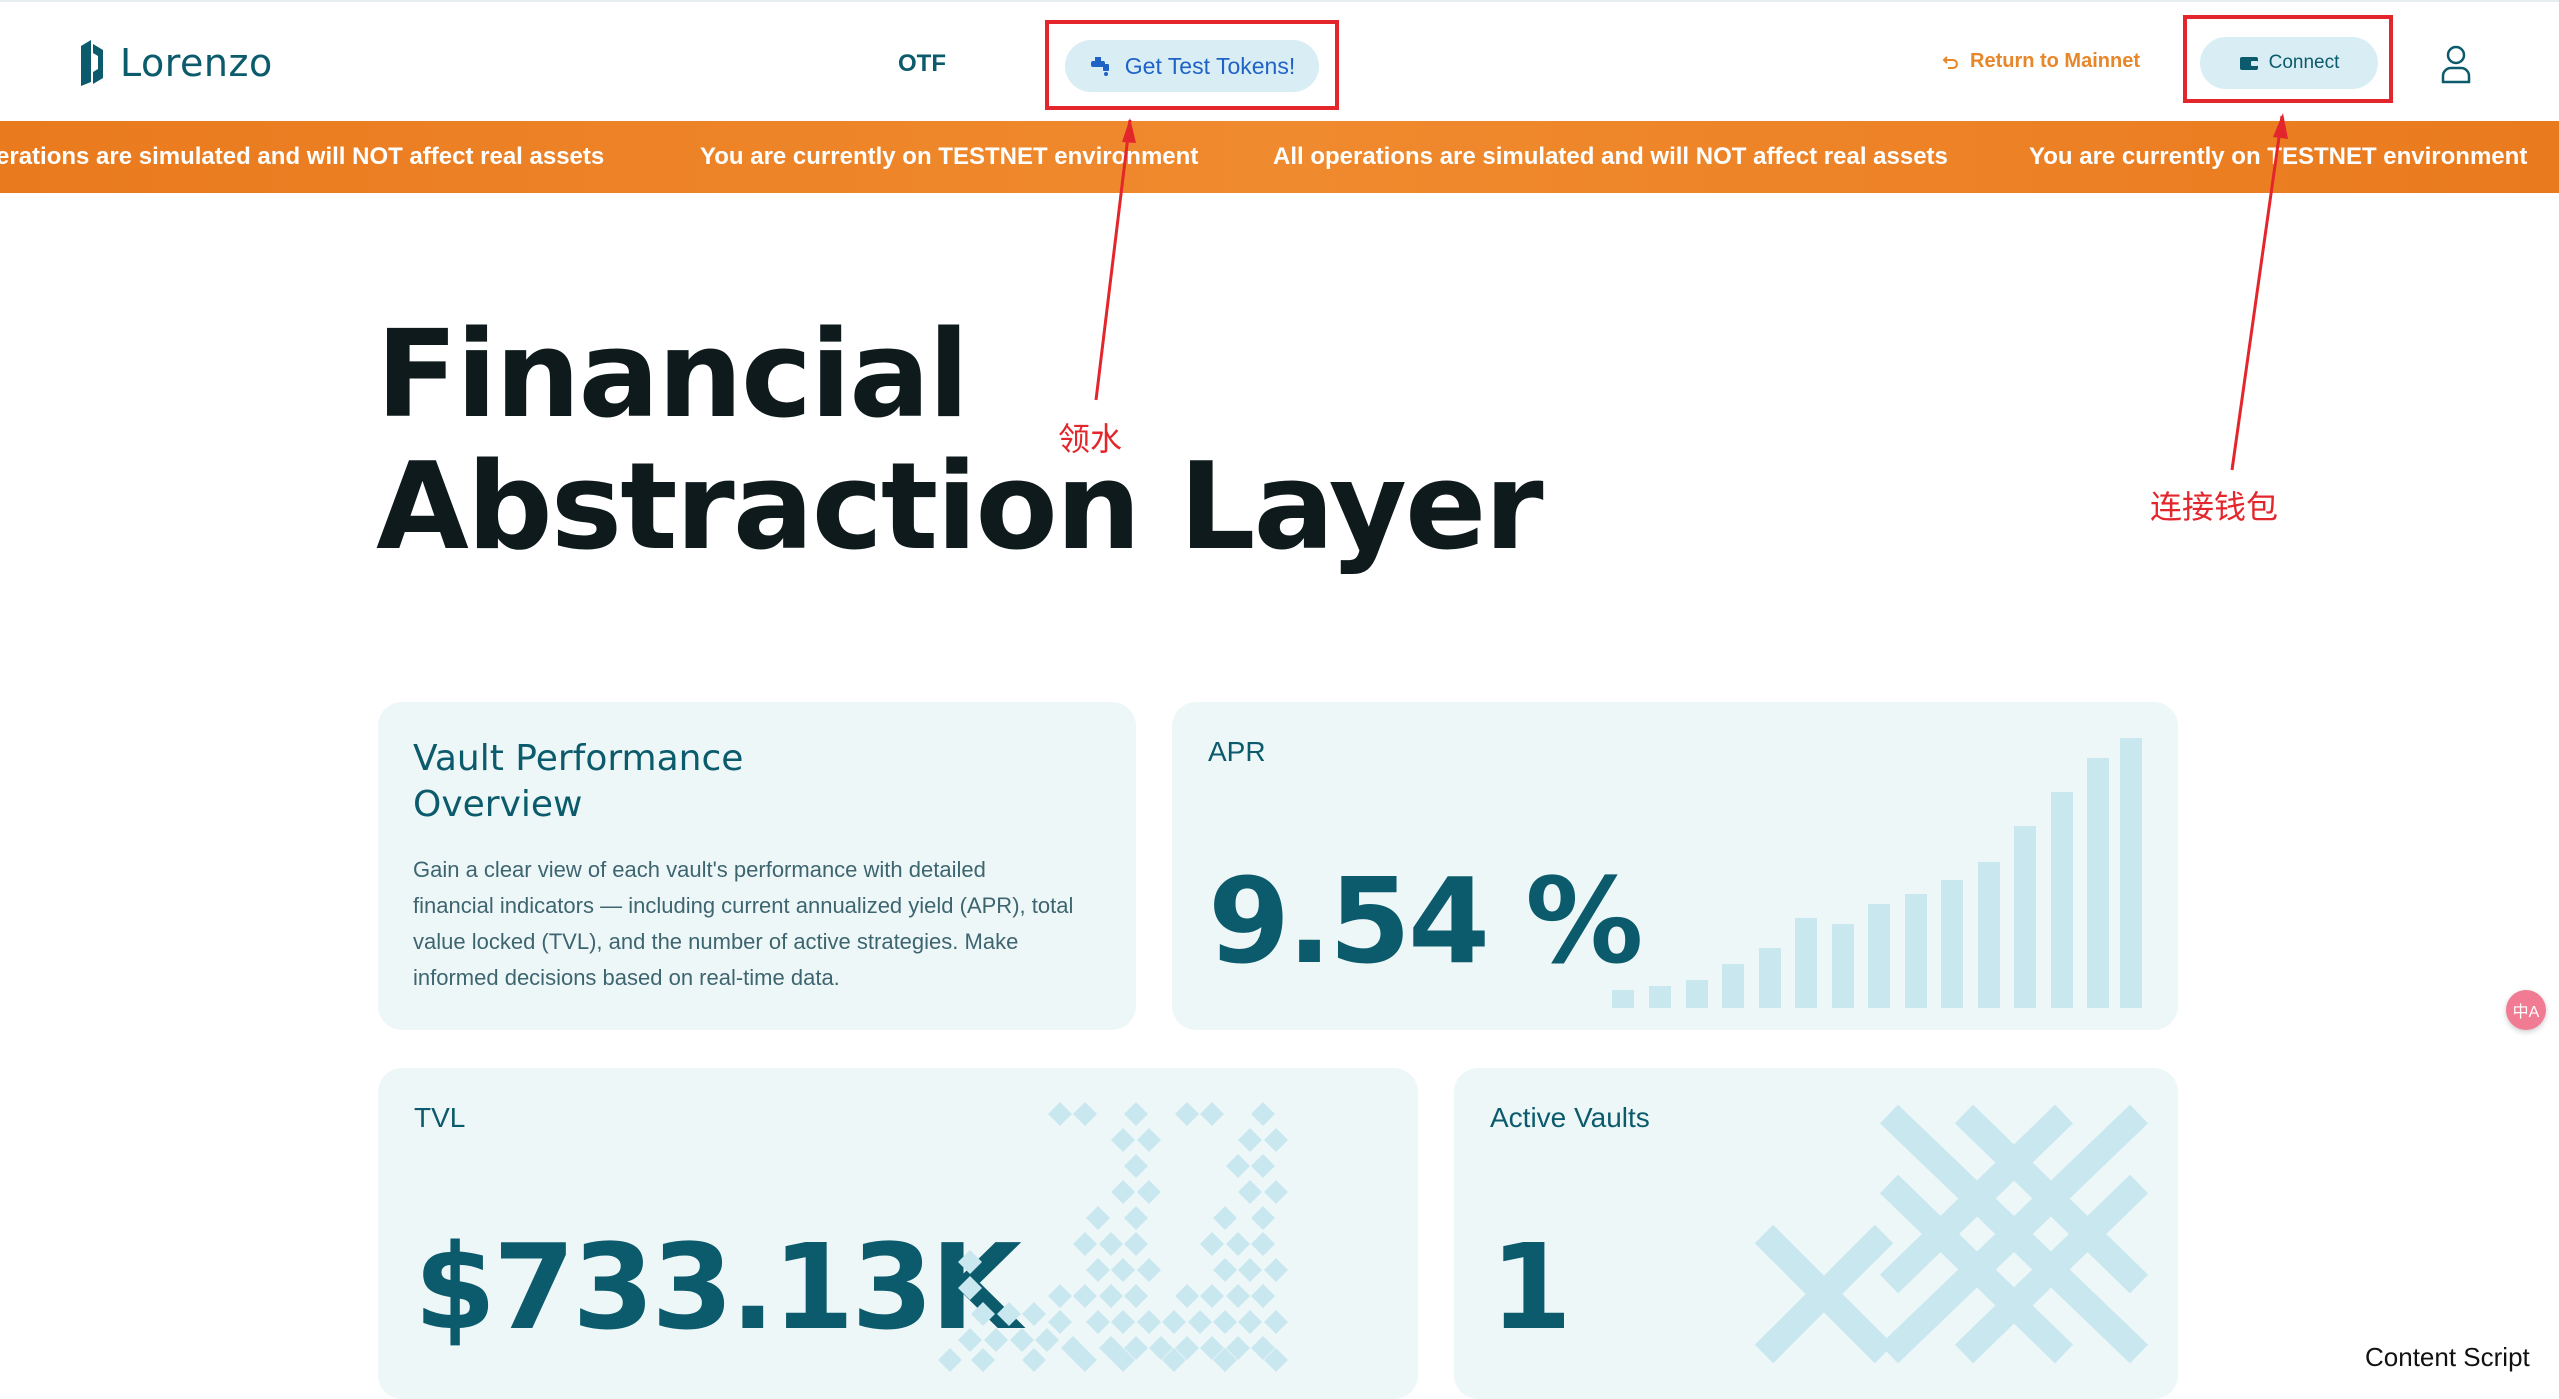 This screenshot has width=2559, height=1399. Describe the element at coordinates (1113, 1237) in the screenshot. I see `tvl-diamond-decoration` at that location.